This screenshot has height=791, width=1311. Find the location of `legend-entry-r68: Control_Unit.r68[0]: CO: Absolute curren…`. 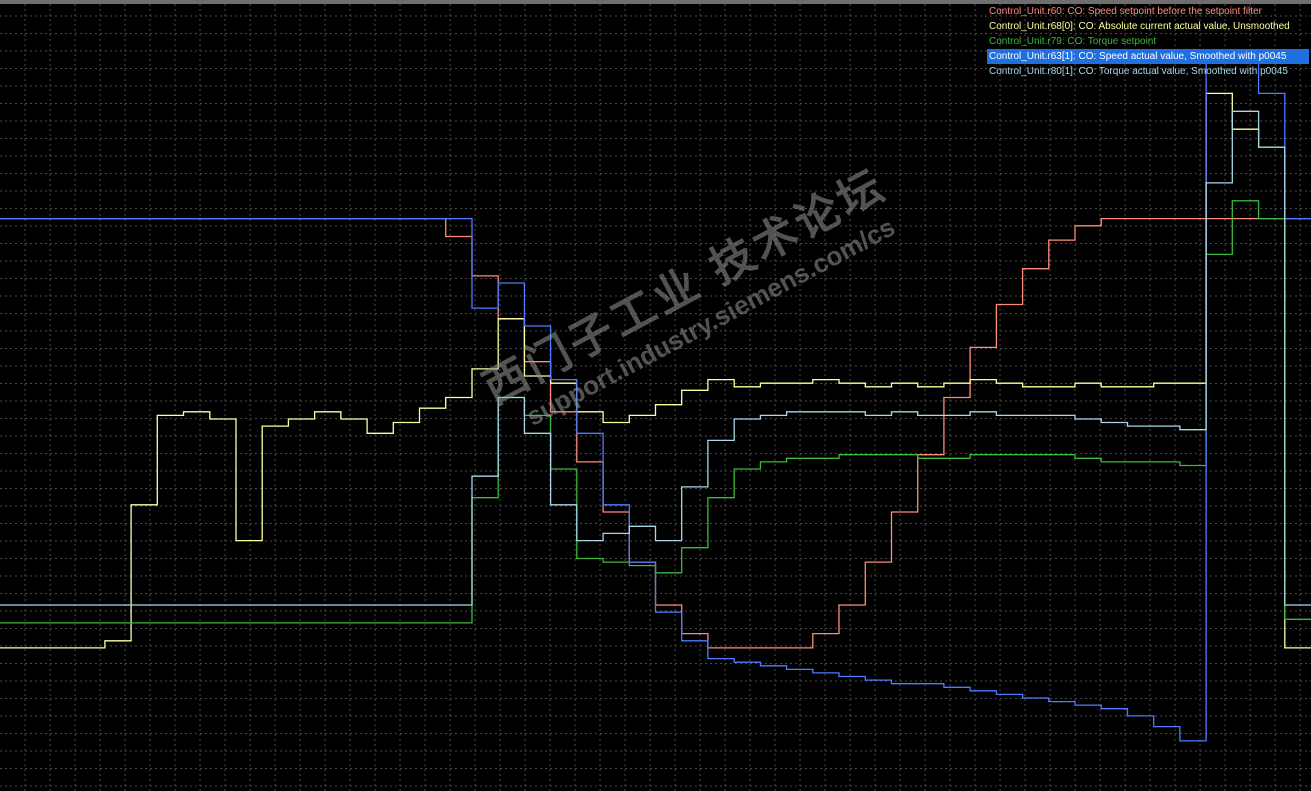

legend-entry-r68: Control_Unit.r68[0]: CO: Absolute curren… is located at coordinates (1148, 26).